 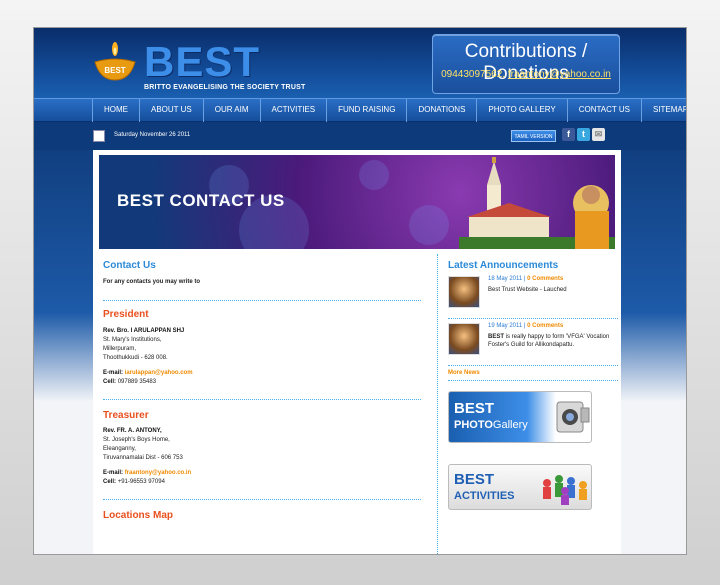 I want to click on announcement-text-bold: BEST, so click(x=496, y=337).